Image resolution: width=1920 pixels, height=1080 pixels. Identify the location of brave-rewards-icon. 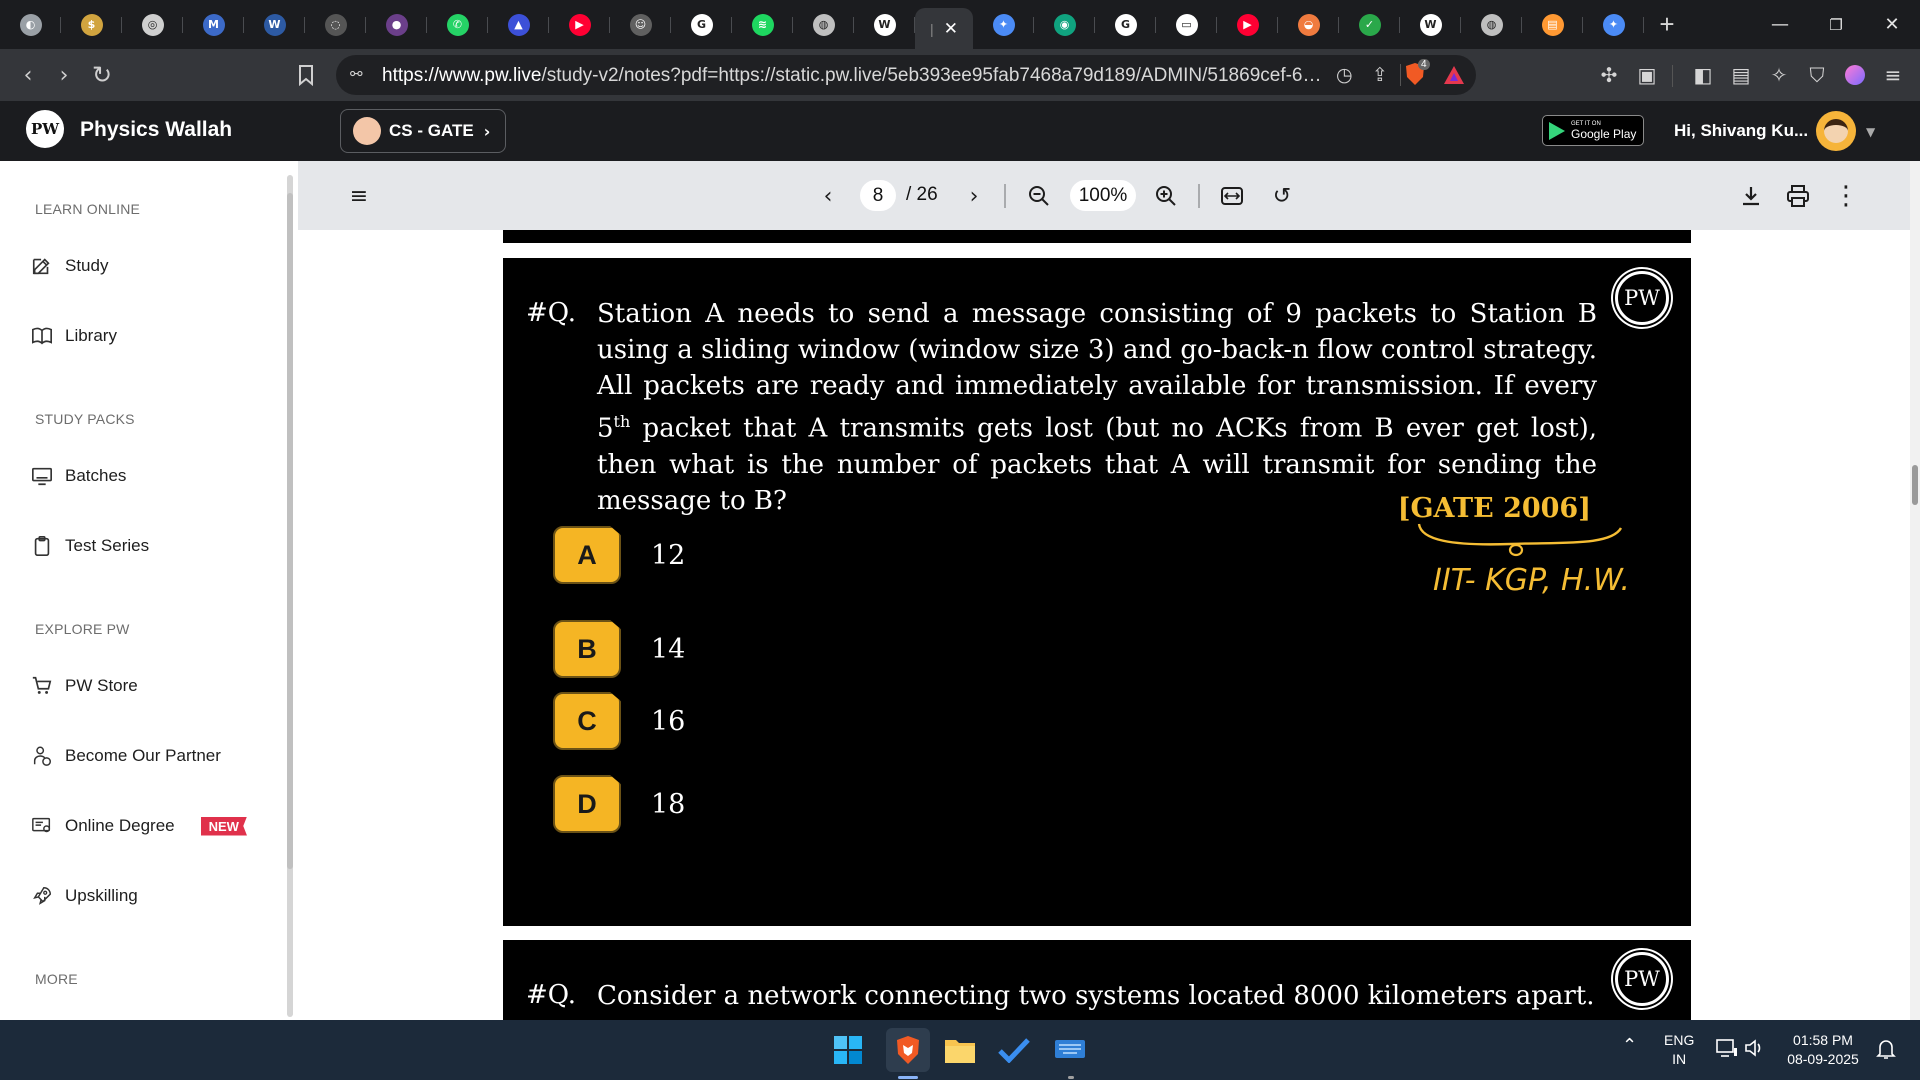
(1454, 77).